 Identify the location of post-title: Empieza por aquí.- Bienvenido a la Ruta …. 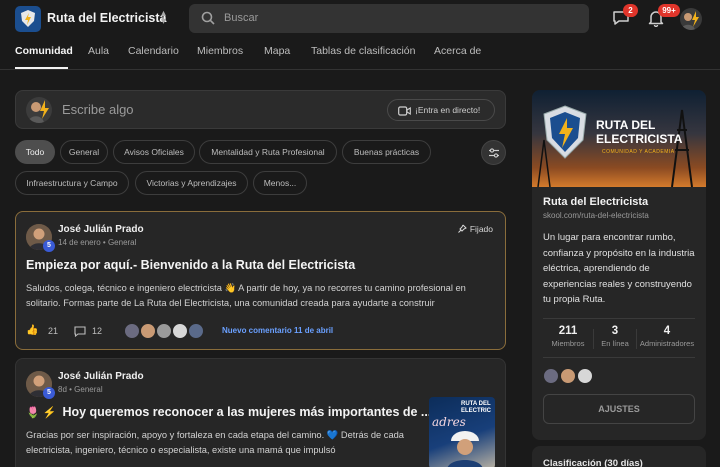
(190, 265).